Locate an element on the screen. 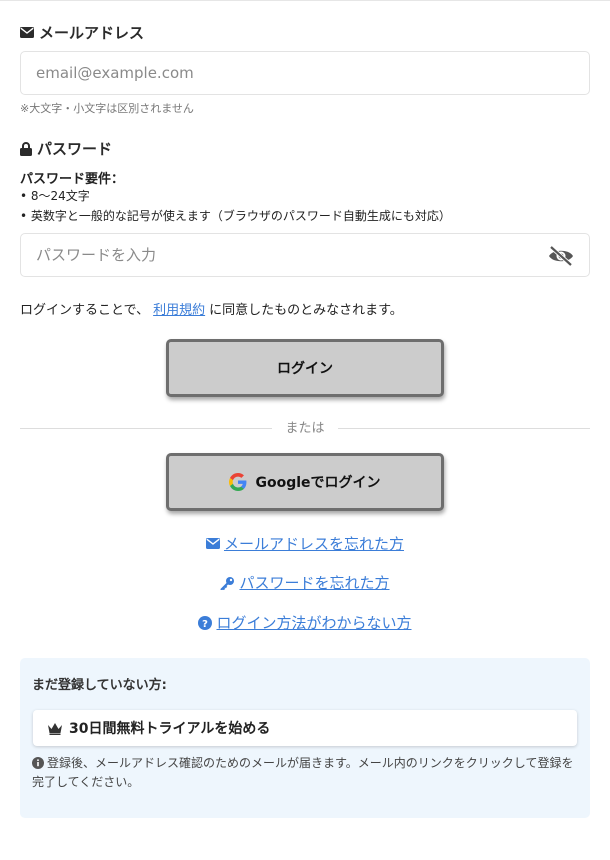  eye-slash-icon is located at coordinates (561, 256).